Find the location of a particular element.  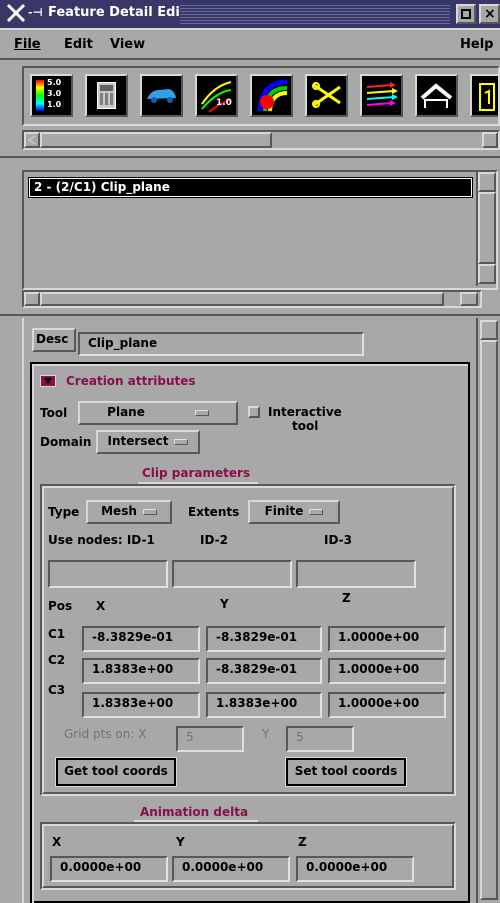

scroll-down-arrow-icon is located at coordinates (487, 274).